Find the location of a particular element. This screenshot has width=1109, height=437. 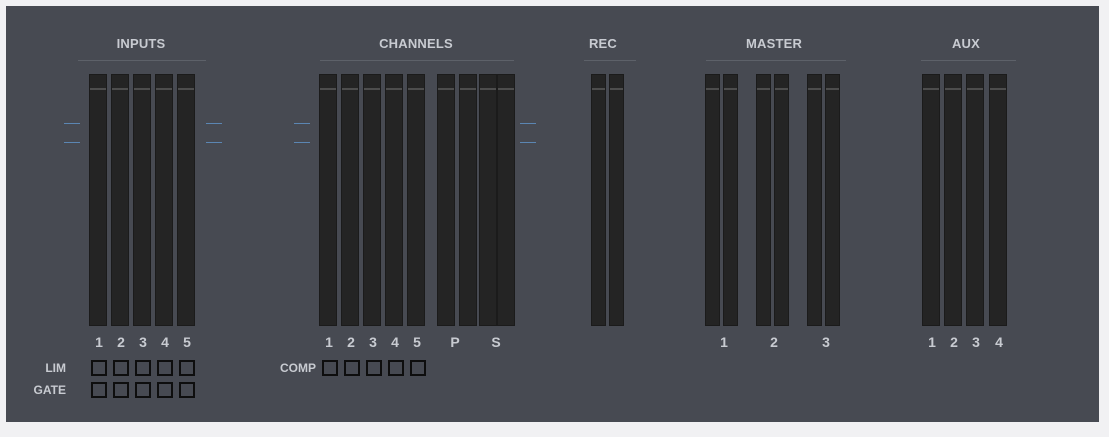

channel-label-inputs-1: 1 is located at coordinates (99, 342).